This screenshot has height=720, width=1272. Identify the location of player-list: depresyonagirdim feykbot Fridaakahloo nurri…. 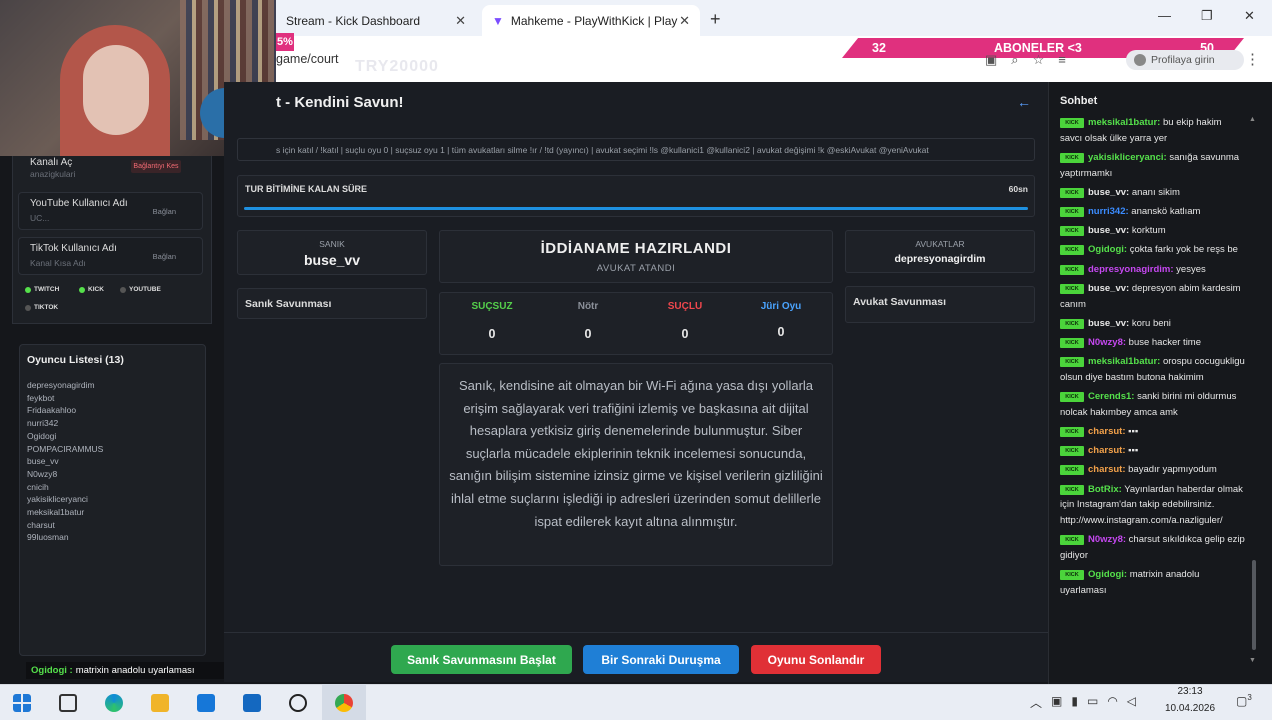
(65, 461).